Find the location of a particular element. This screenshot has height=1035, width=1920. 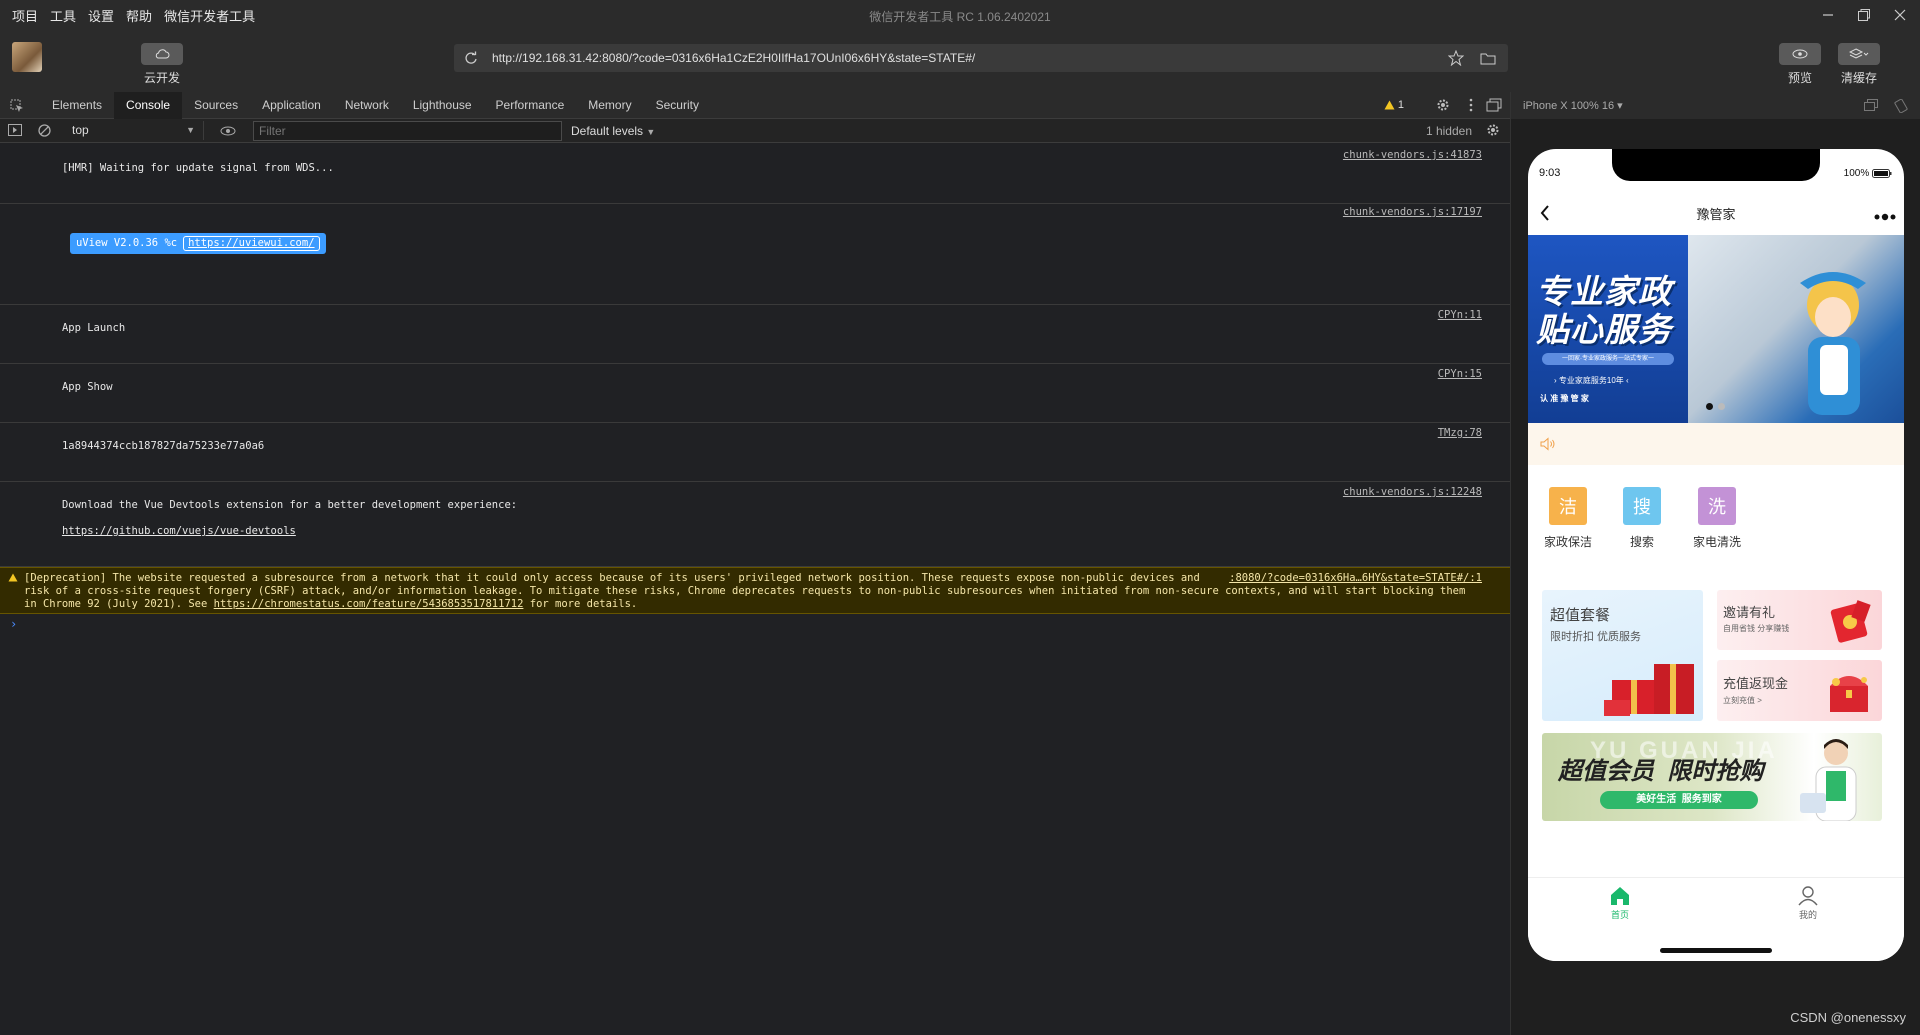

levels-dropdown: Default levels ▼ is located at coordinates (613, 131).